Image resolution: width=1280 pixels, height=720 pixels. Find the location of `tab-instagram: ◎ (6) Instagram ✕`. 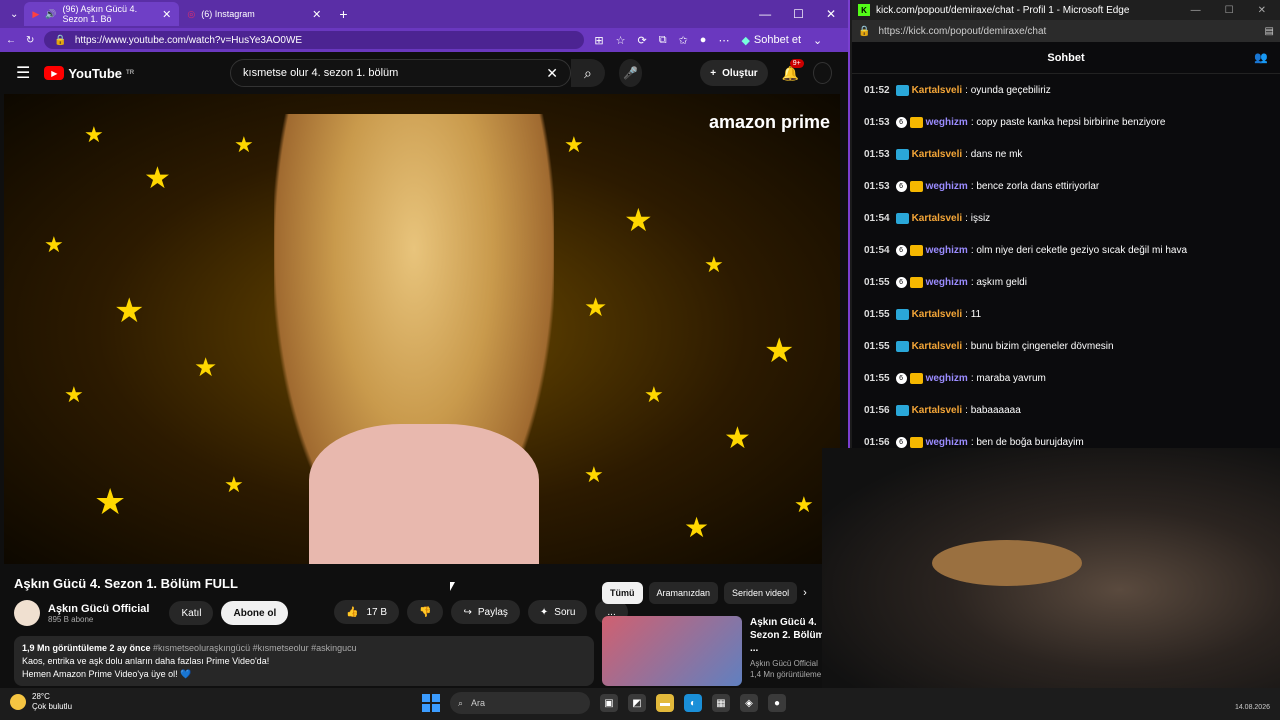

tab-instagram: ◎ (6) Instagram ✕ is located at coordinates (254, 14).